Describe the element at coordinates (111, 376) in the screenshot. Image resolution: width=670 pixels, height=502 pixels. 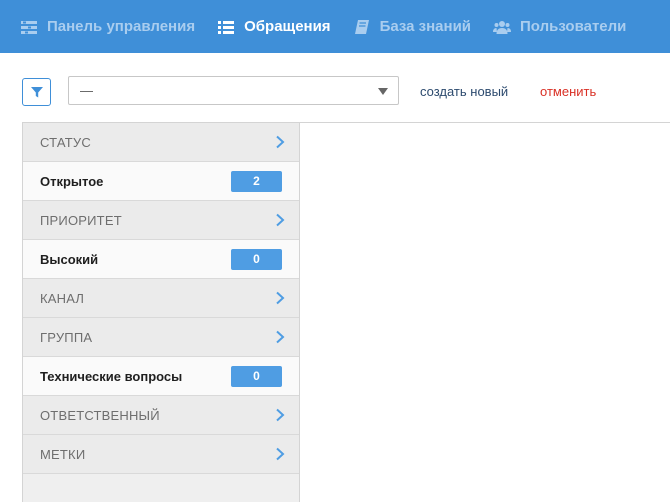
I see `filter-group-value: Технические вопросы` at that location.